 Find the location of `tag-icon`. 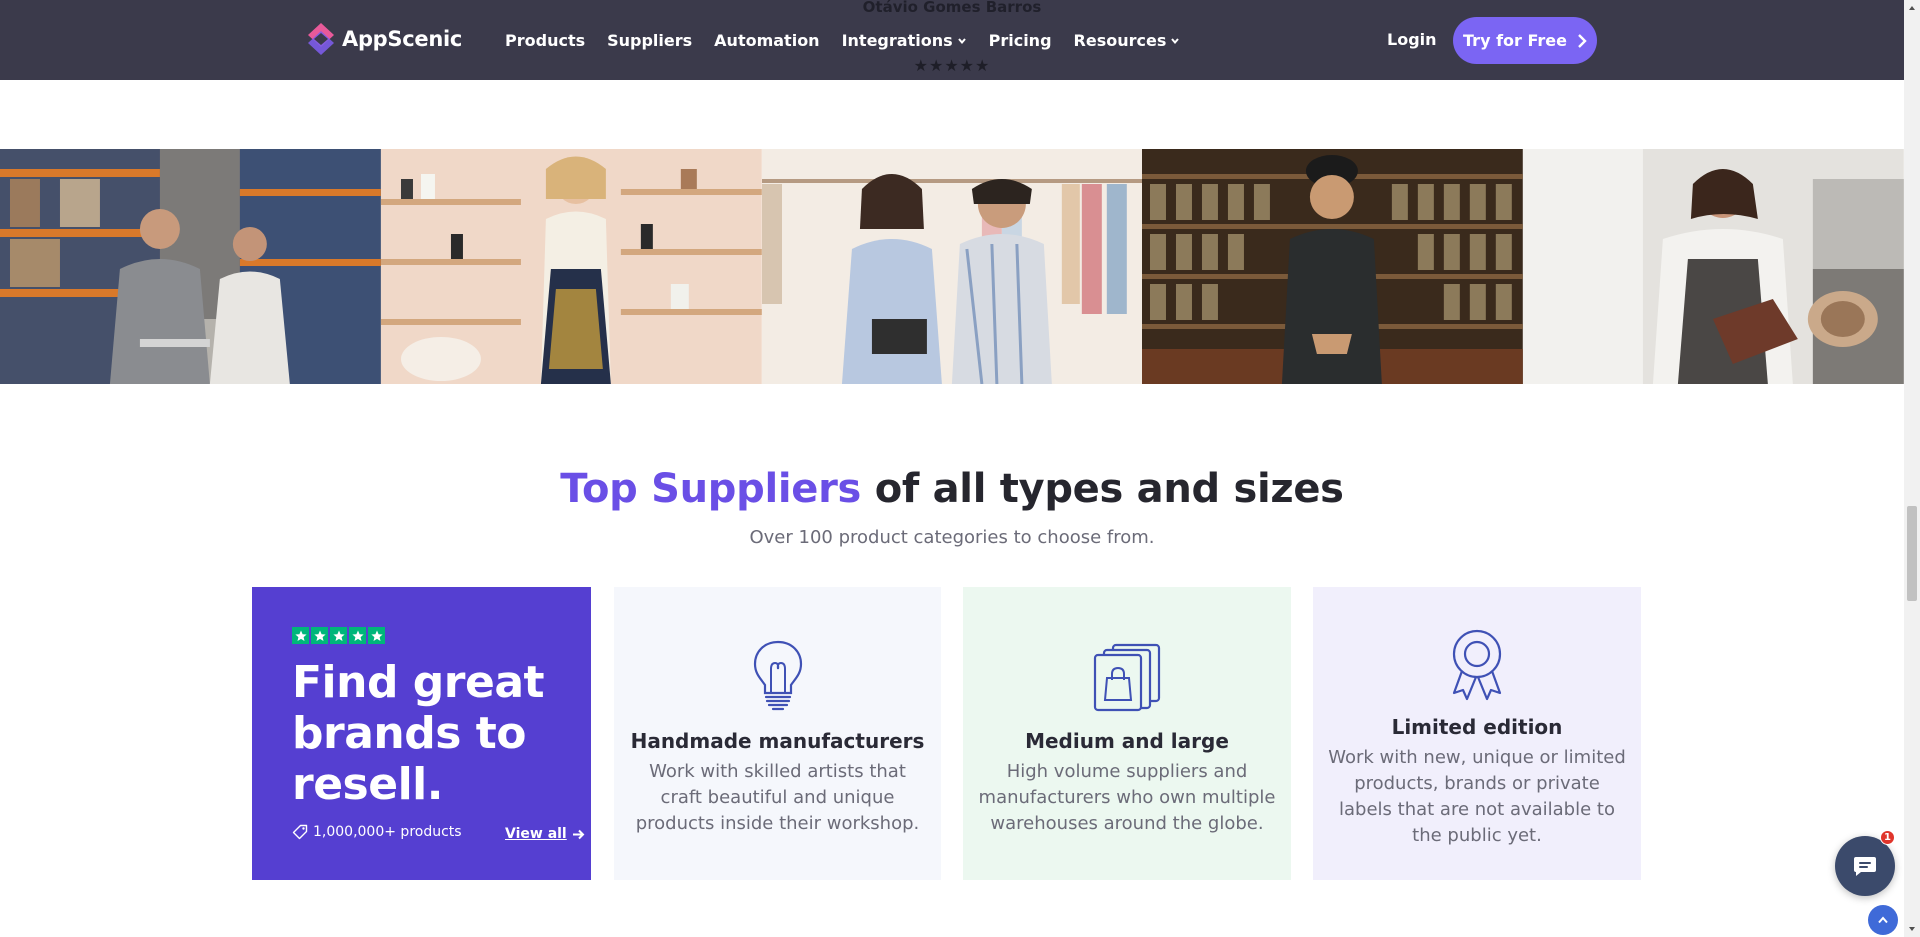

tag-icon is located at coordinates (300, 832).